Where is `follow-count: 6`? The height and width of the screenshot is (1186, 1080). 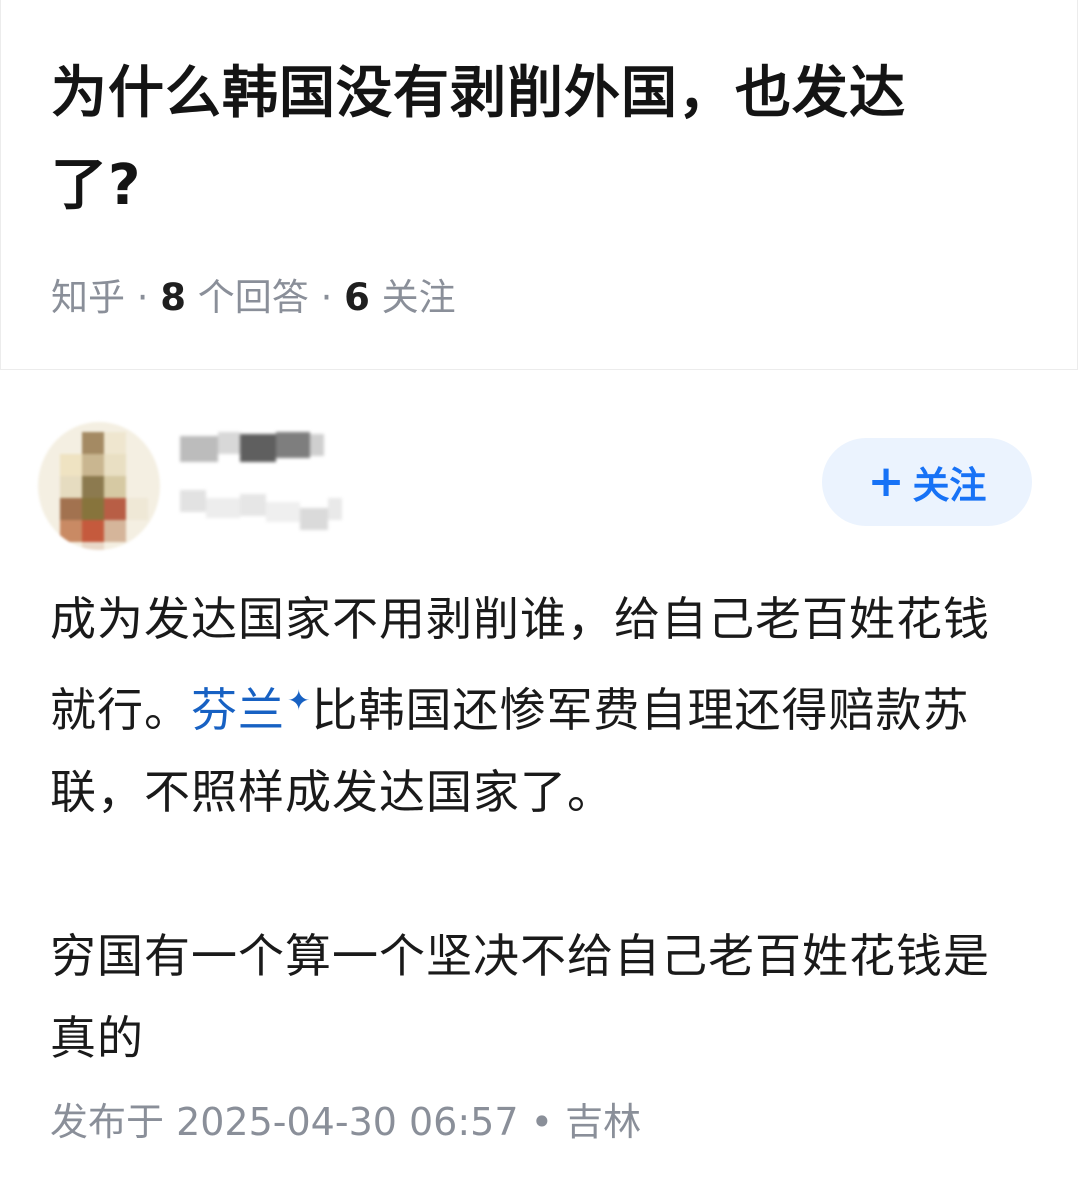 follow-count: 6 is located at coordinates (357, 297).